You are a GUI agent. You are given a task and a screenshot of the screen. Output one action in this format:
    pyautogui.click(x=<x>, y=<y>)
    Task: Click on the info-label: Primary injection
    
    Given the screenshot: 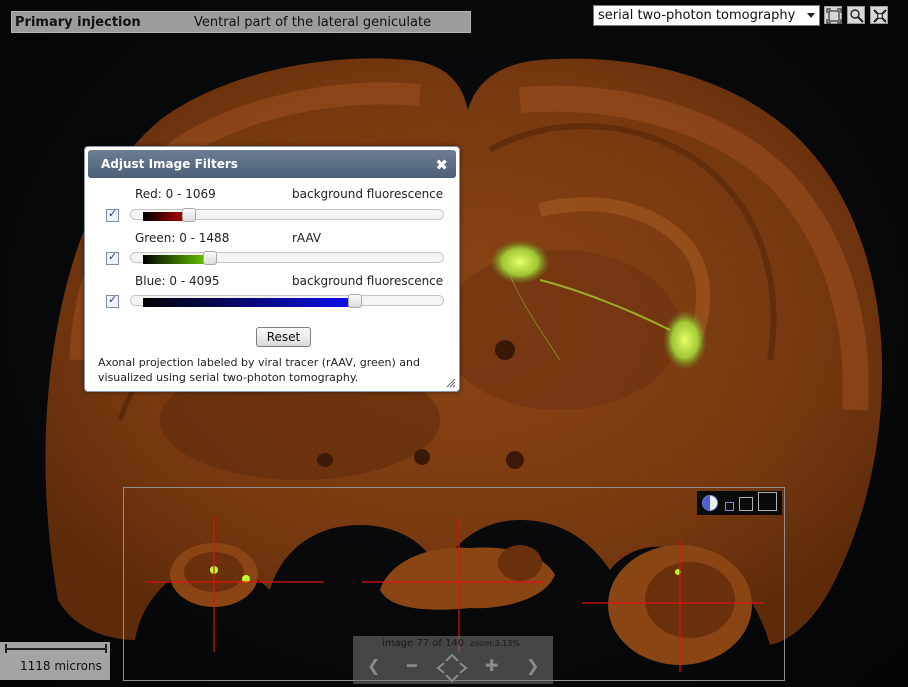 What is the action you would take?
    pyautogui.click(x=78, y=22)
    